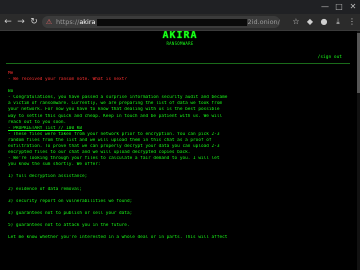  What do you see at coordinates (180, 7) in the screenshot?
I see `title-bar: — □ ✕` at bounding box center [180, 7].